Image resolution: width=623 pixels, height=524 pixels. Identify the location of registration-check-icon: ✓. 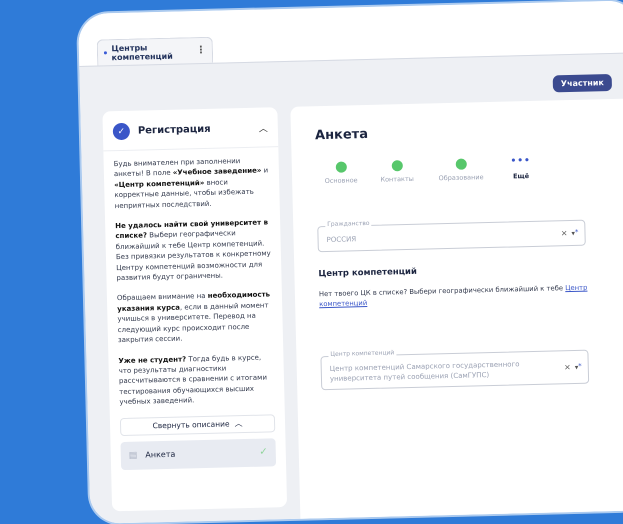
(121, 131).